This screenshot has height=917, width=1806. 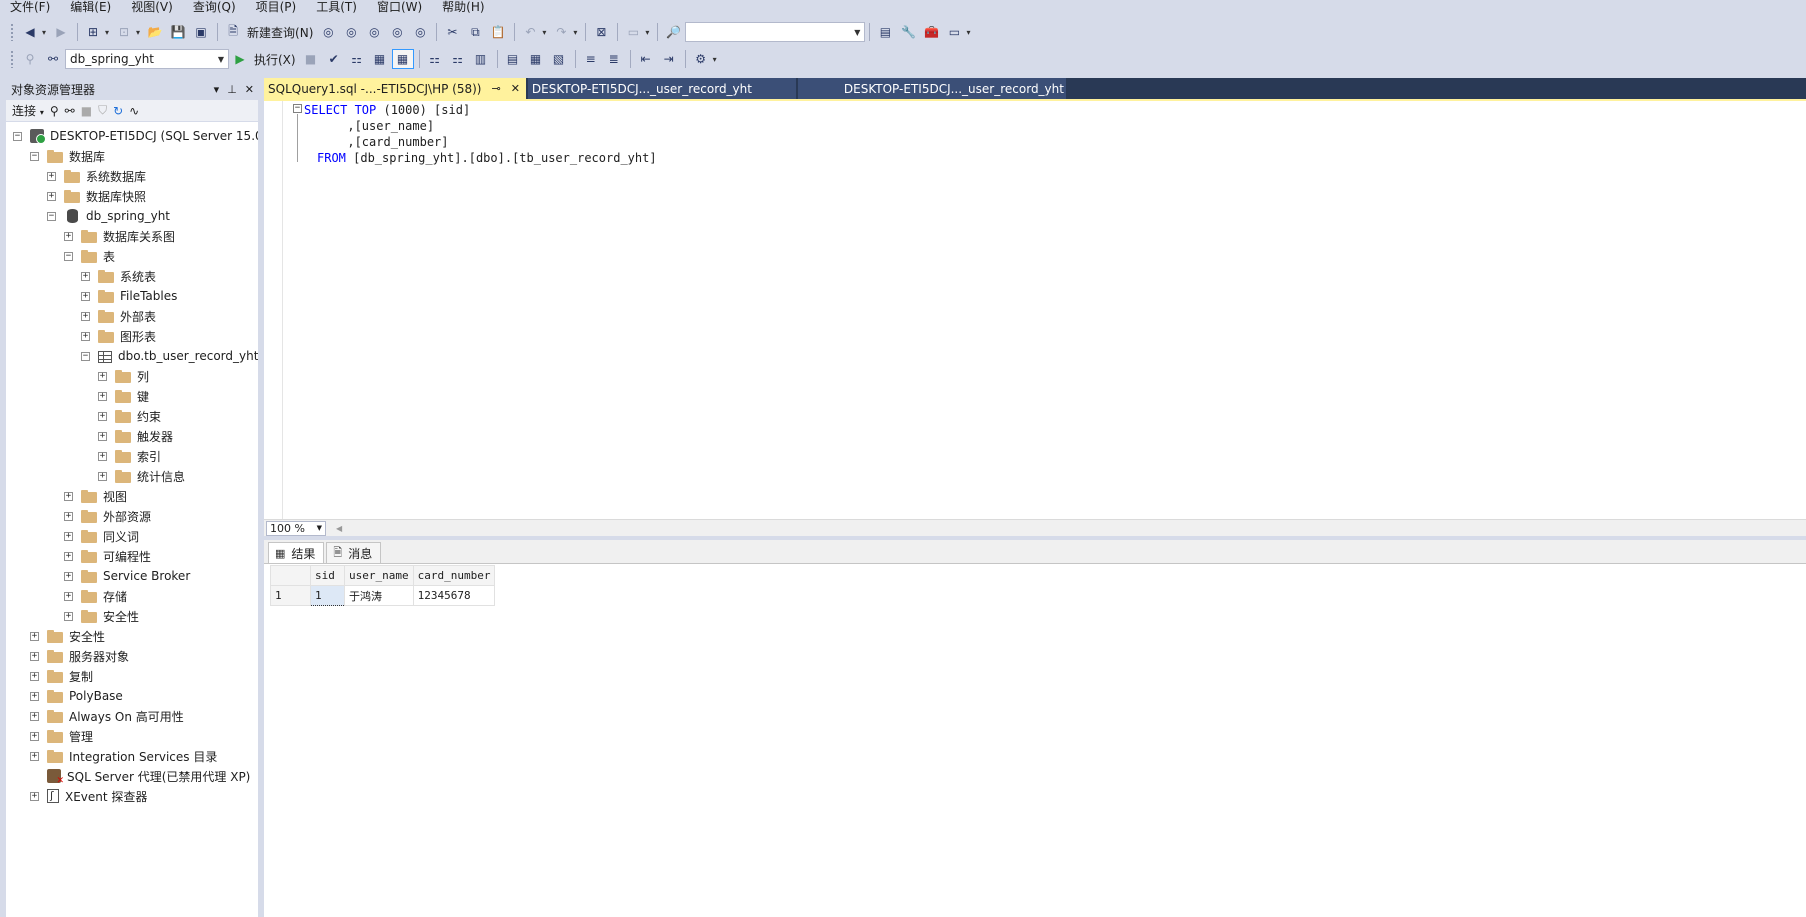 What do you see at coordinates (327, 595) in the screenshot?
I see `grid-cell: 1` at bounding box center [327, 595].